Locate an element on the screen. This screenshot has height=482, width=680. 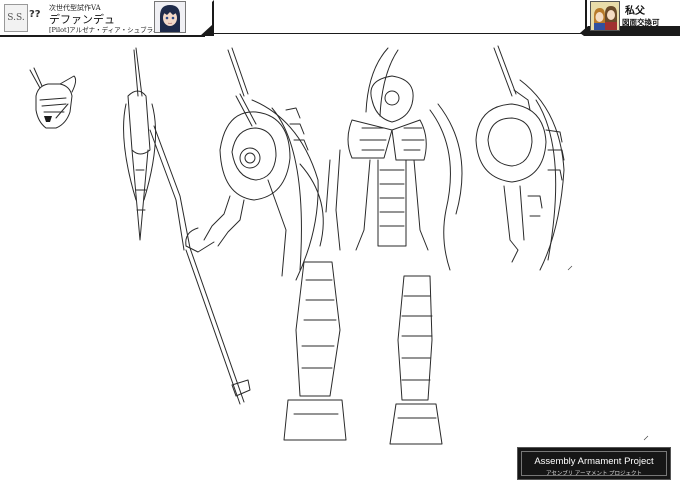
spear-weapon is located at coordinates (187, 226).